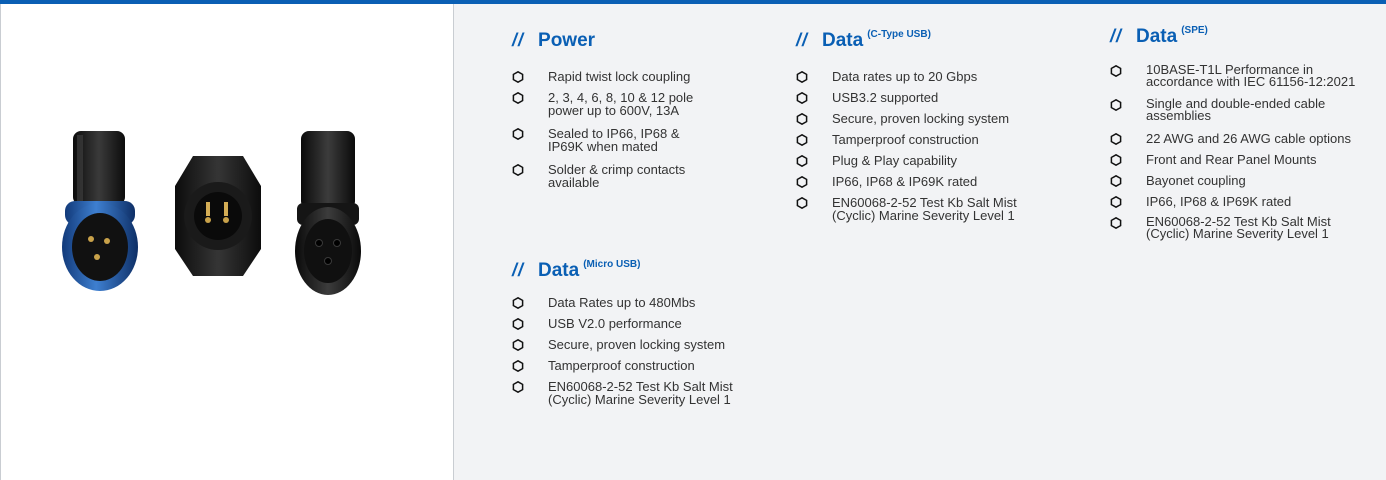  I want to click on item-text: Sealed to IP66, IP68 & IP69K when mated, so click(614, 140).